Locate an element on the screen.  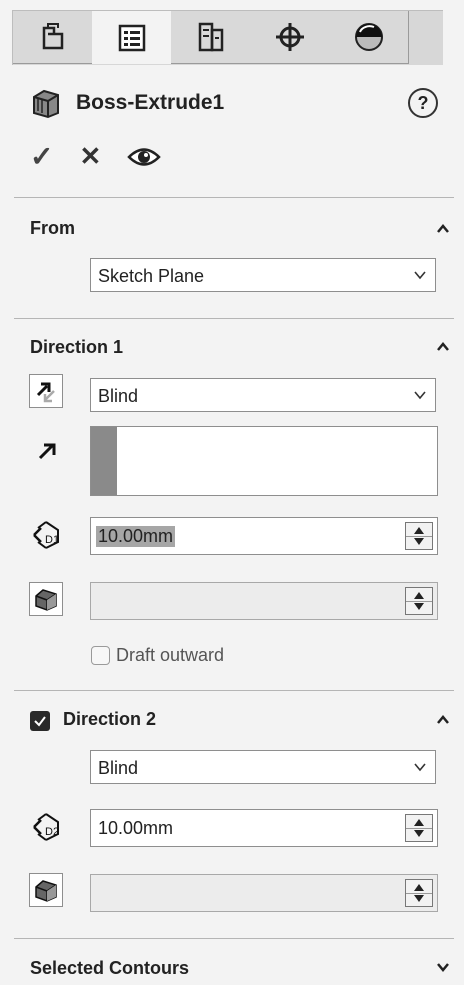
direction2-depth-value: 10.00mm is located at coordinates (136, 828).